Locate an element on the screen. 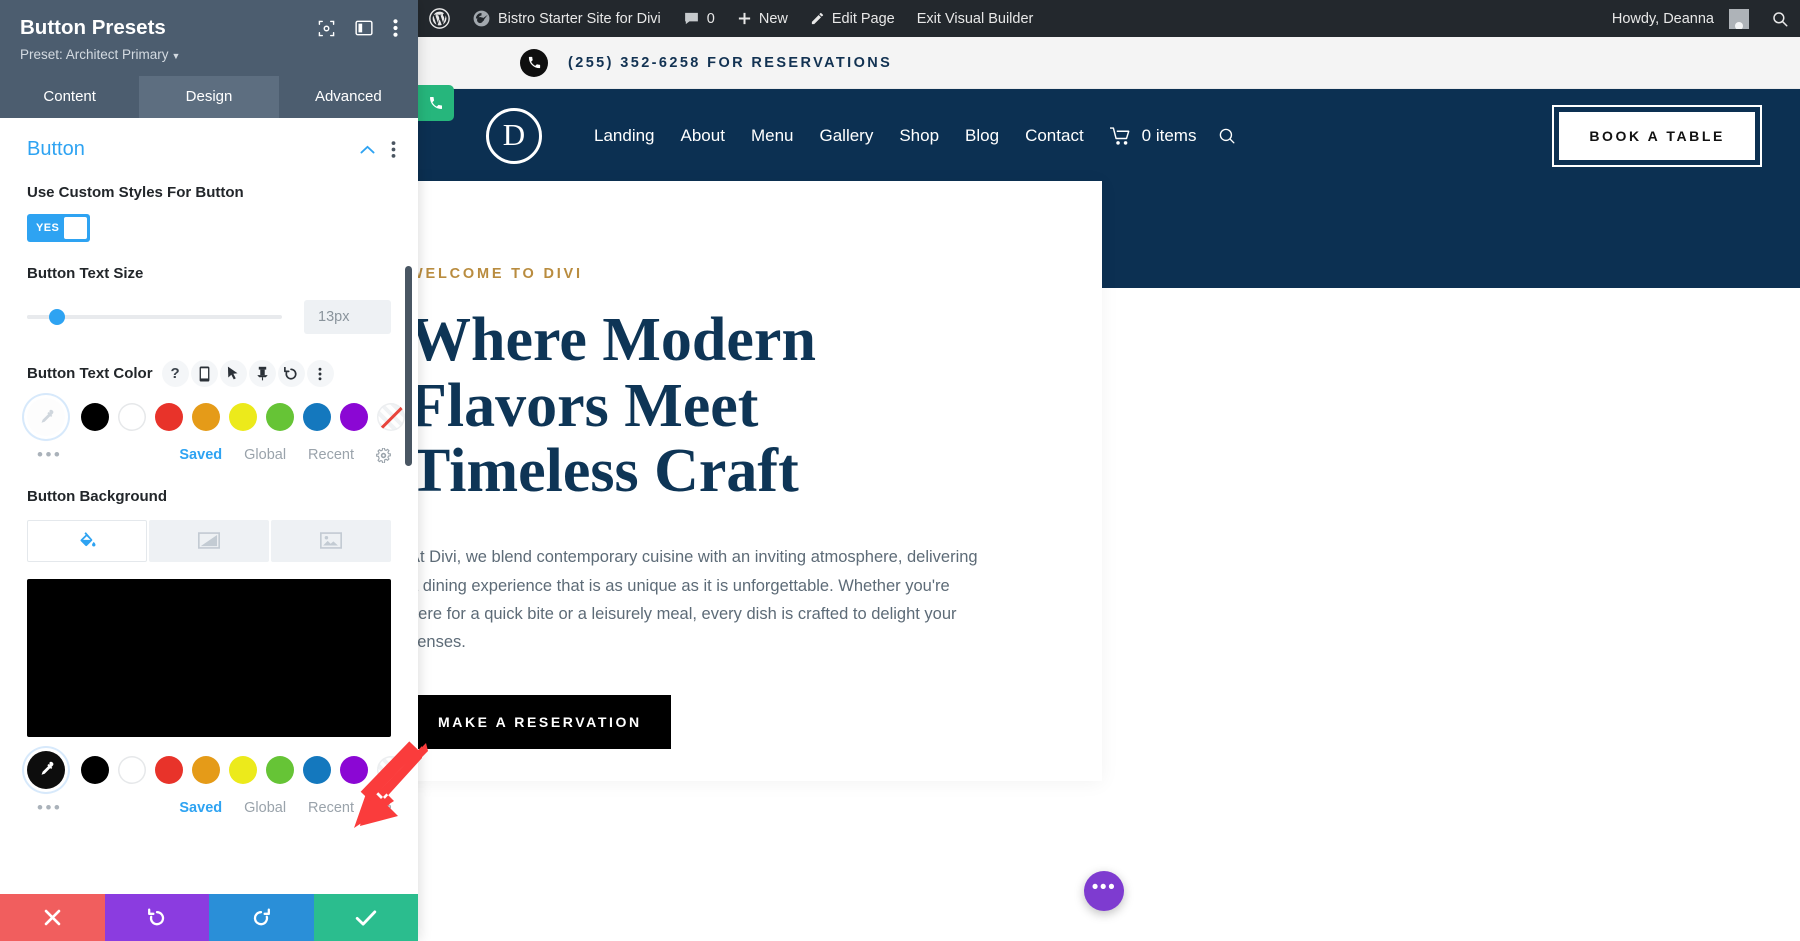 The image size is (1800, 941). panel-scrollbar-track is located at coordinates (410, 485).